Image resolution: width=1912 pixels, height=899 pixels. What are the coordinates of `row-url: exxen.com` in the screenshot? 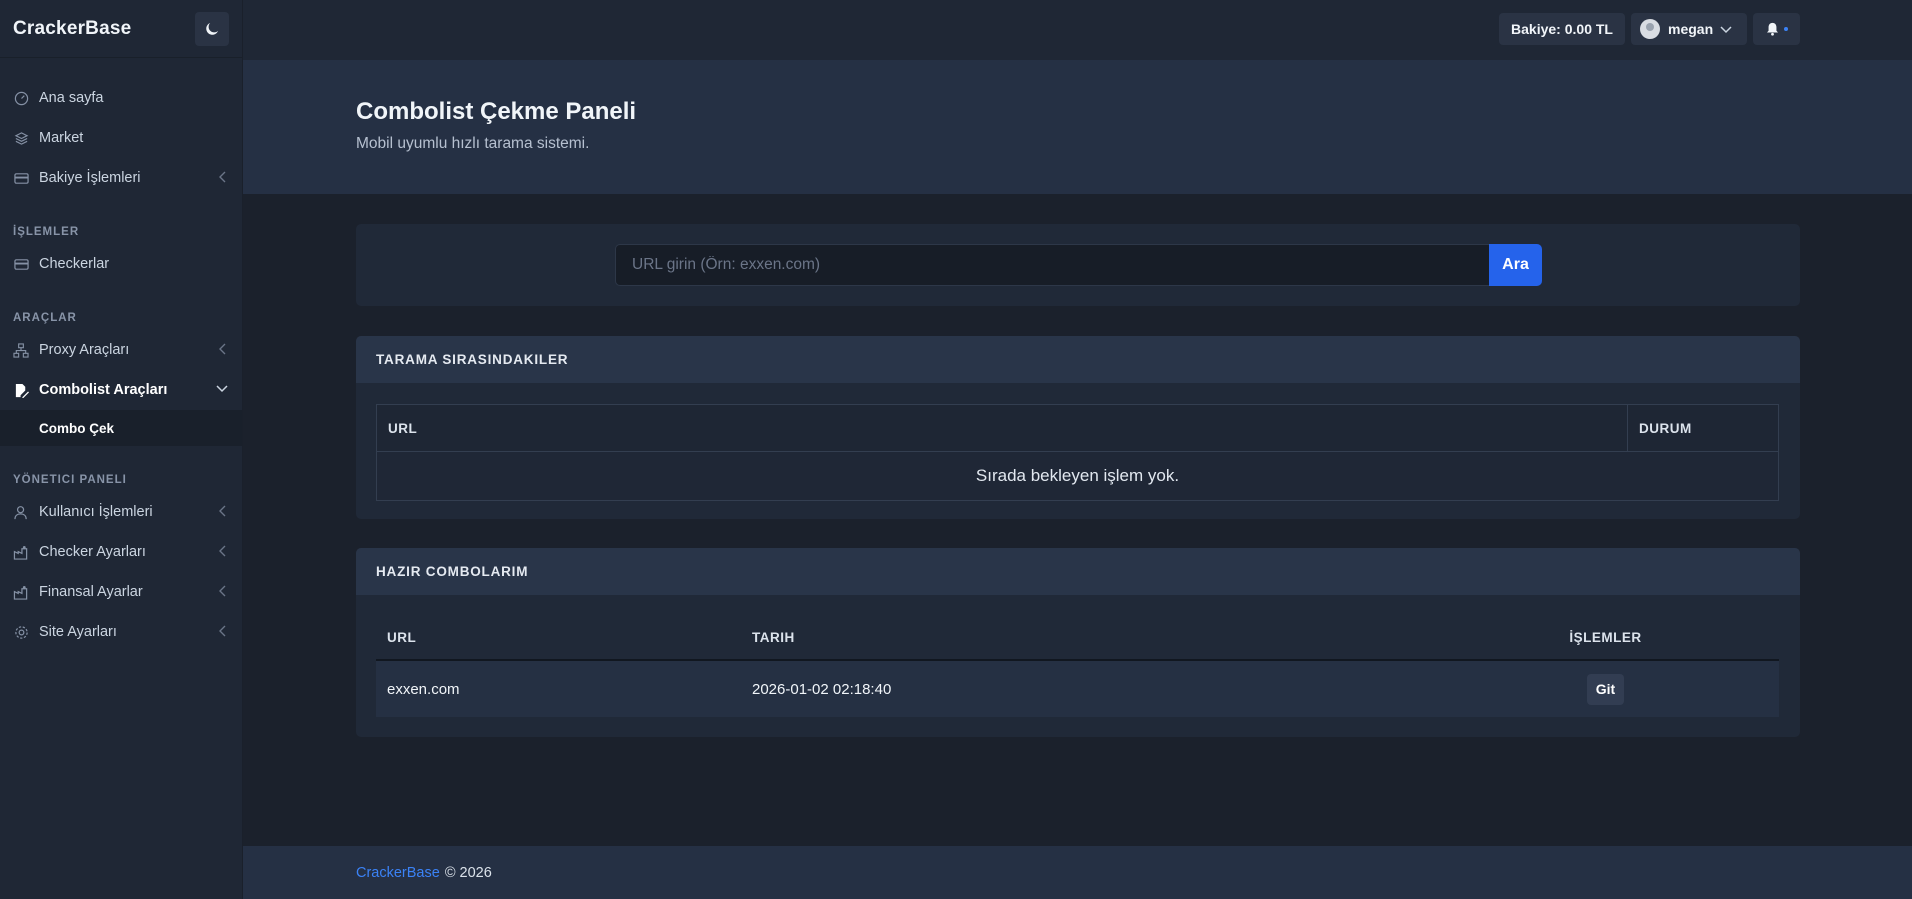 It's located at (564, 688).